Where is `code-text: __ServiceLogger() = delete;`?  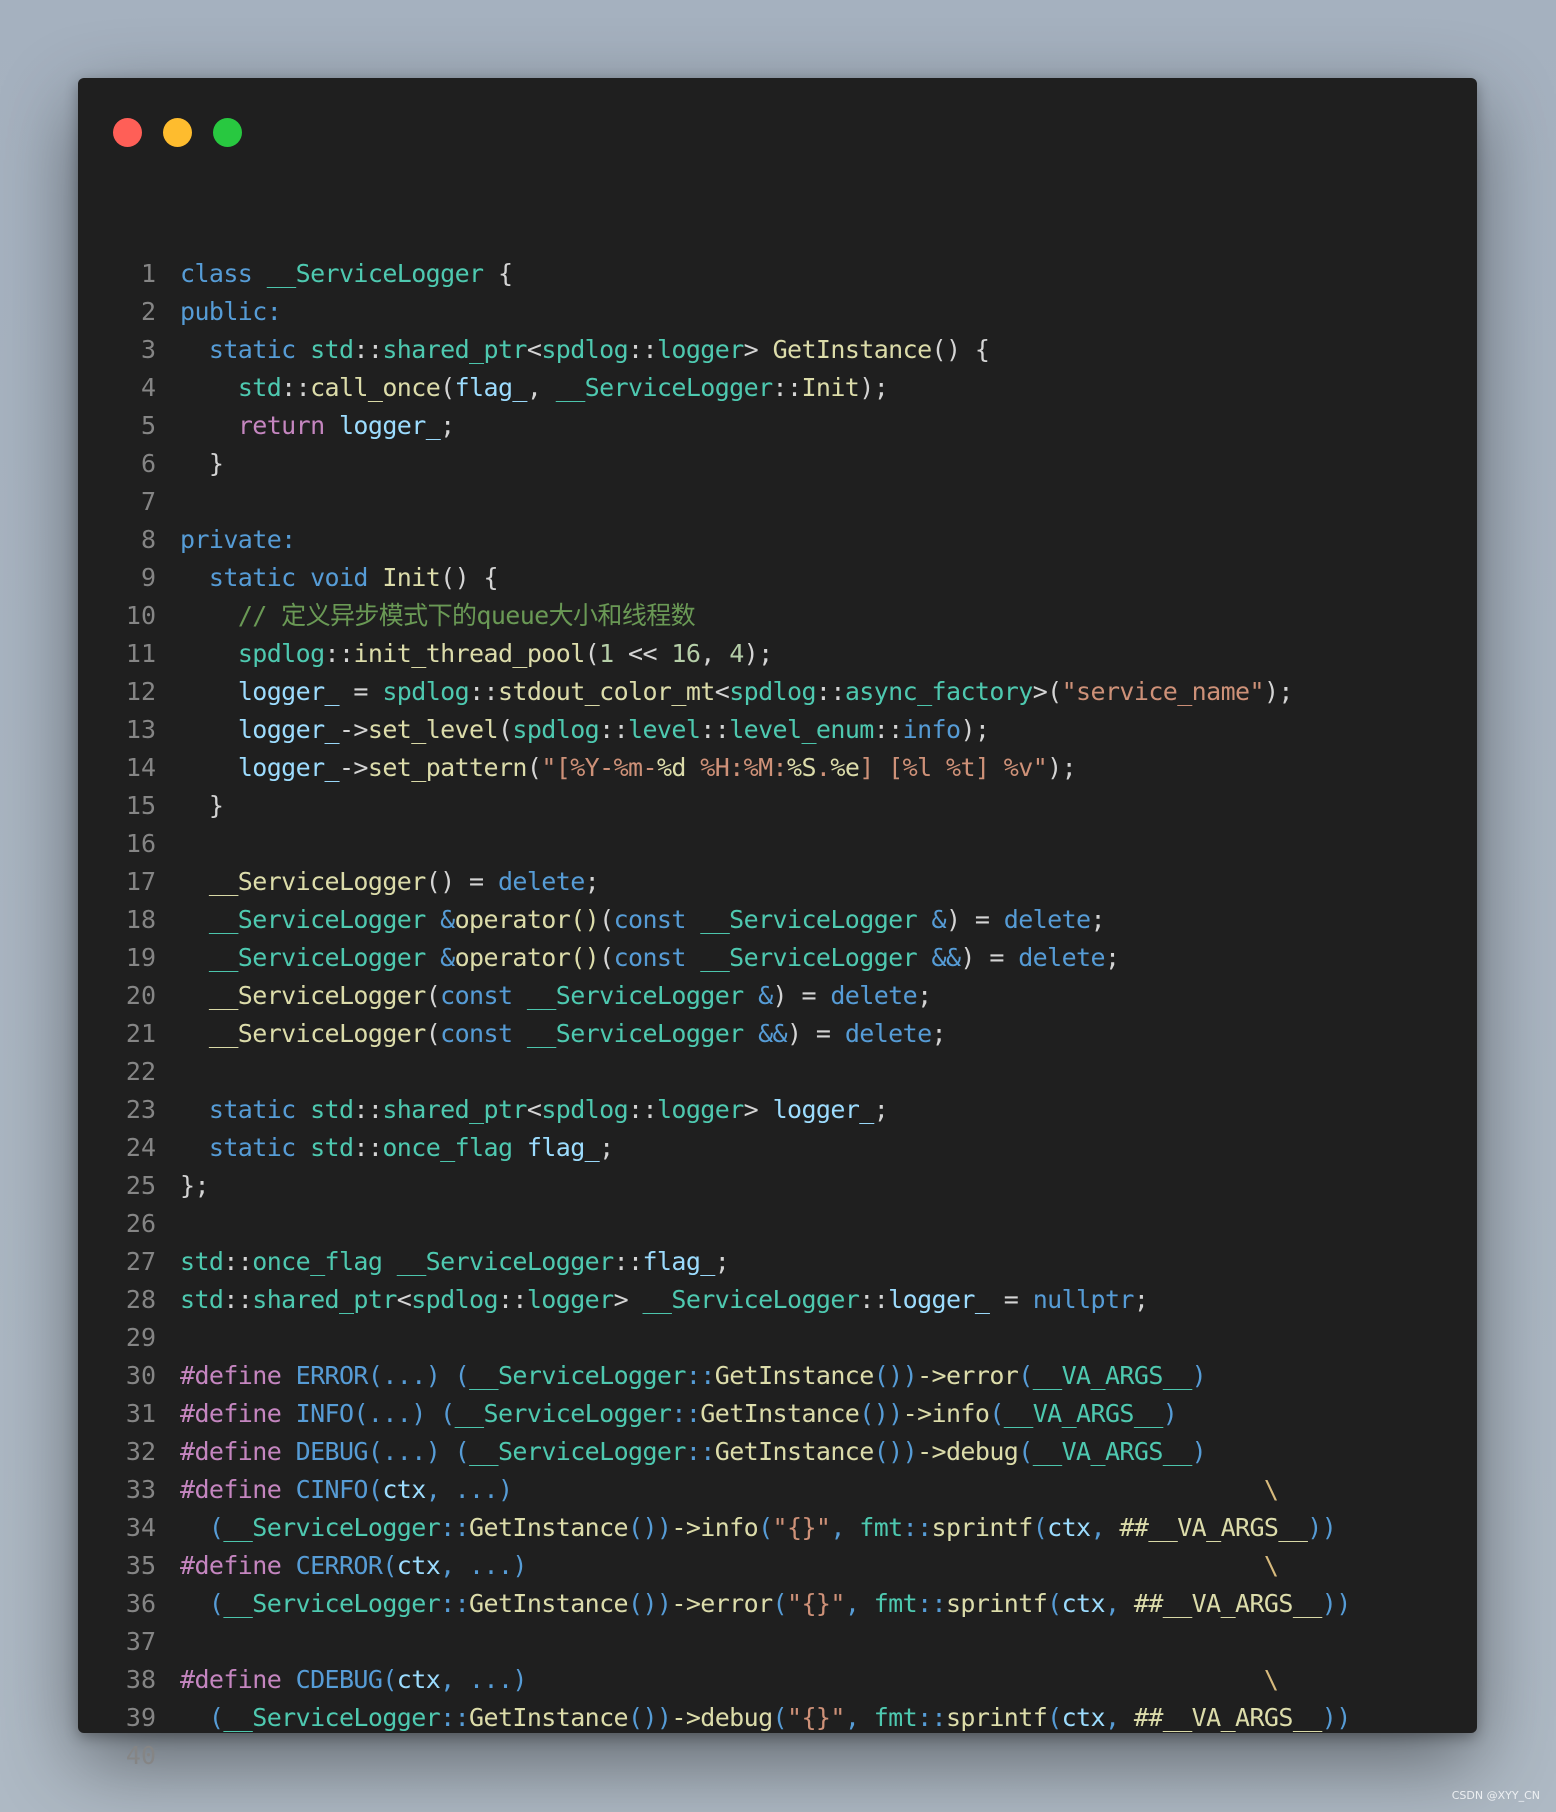
code-text: __ServiceLogger() = delete; is located at coordinates (390, 882).